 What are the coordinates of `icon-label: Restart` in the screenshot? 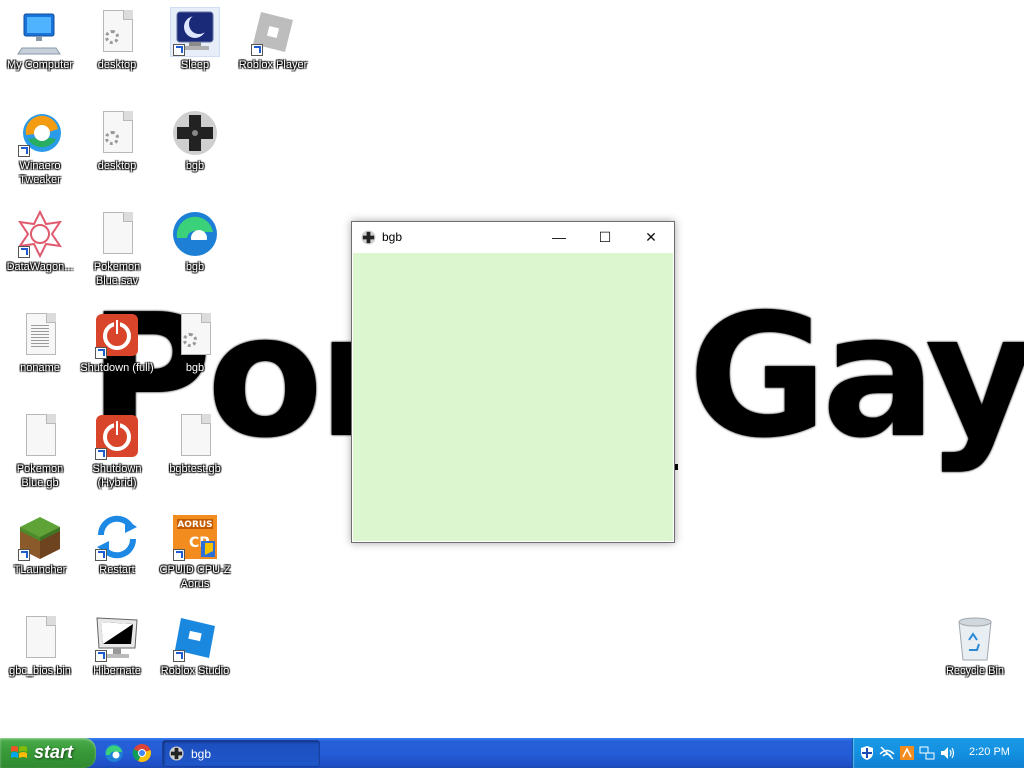 It's located at (117, 570).